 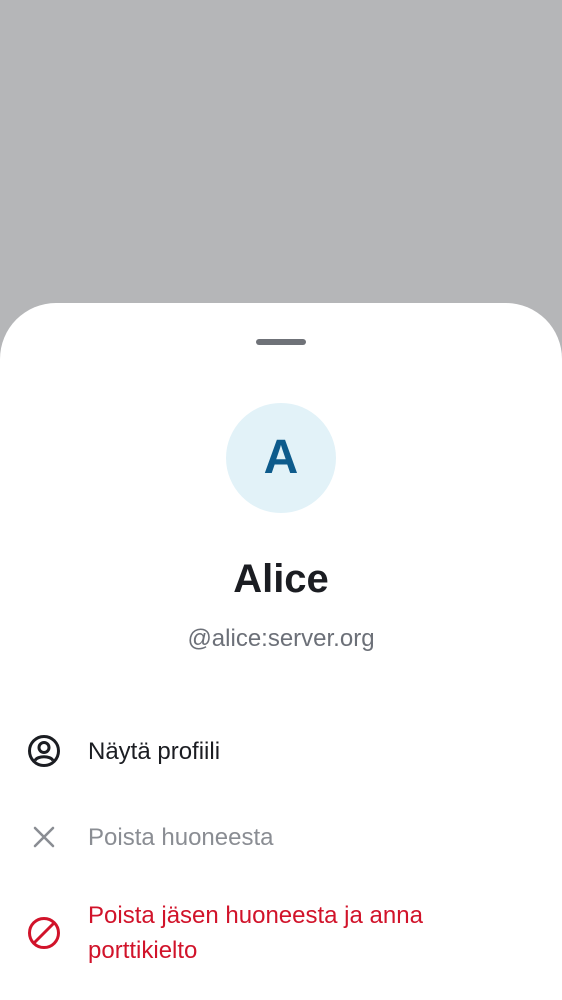 What do you see at coordinates (154, 751) in the screenshot?
I see `view-profile-label: Näytä profiili` at bounding box center [154, 751].